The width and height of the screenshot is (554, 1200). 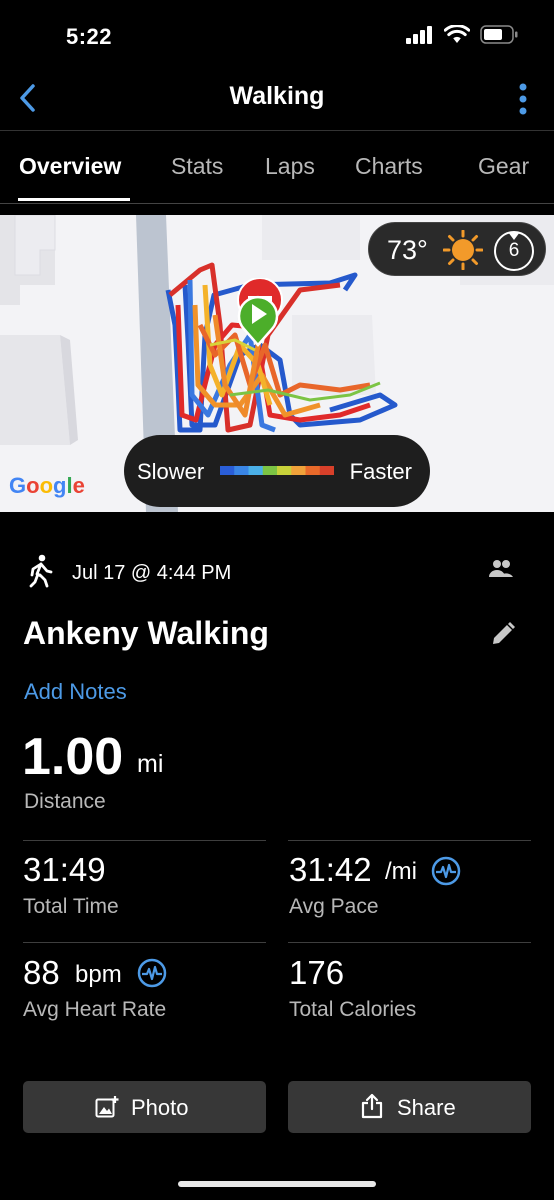 What do you see at coordinates (380, 471) in the screenshot?
I see `legend-faster-label: Faster` at bounding box center [380, 471].